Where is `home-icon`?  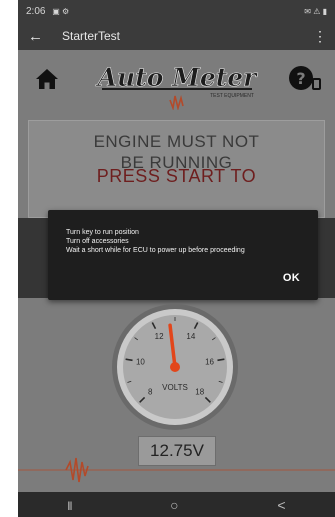 home-icon is located at coordinates (47, 79).